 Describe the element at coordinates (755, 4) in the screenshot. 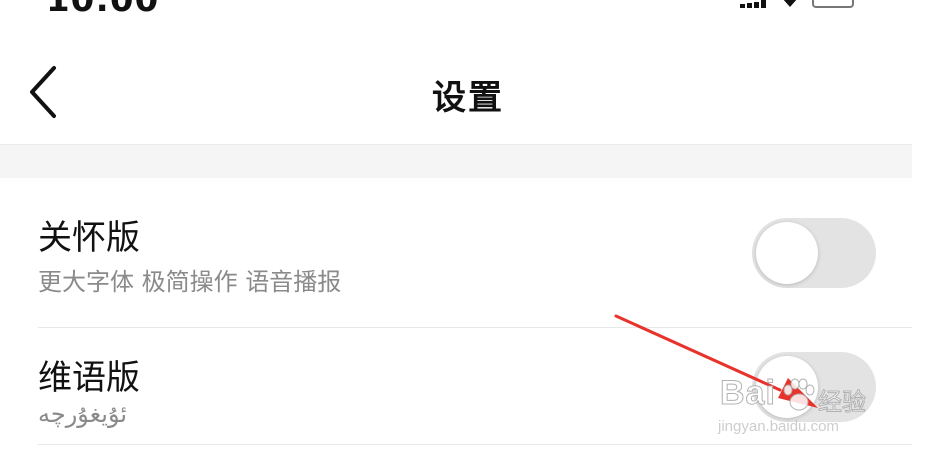

I see `signal-icon` at that location.